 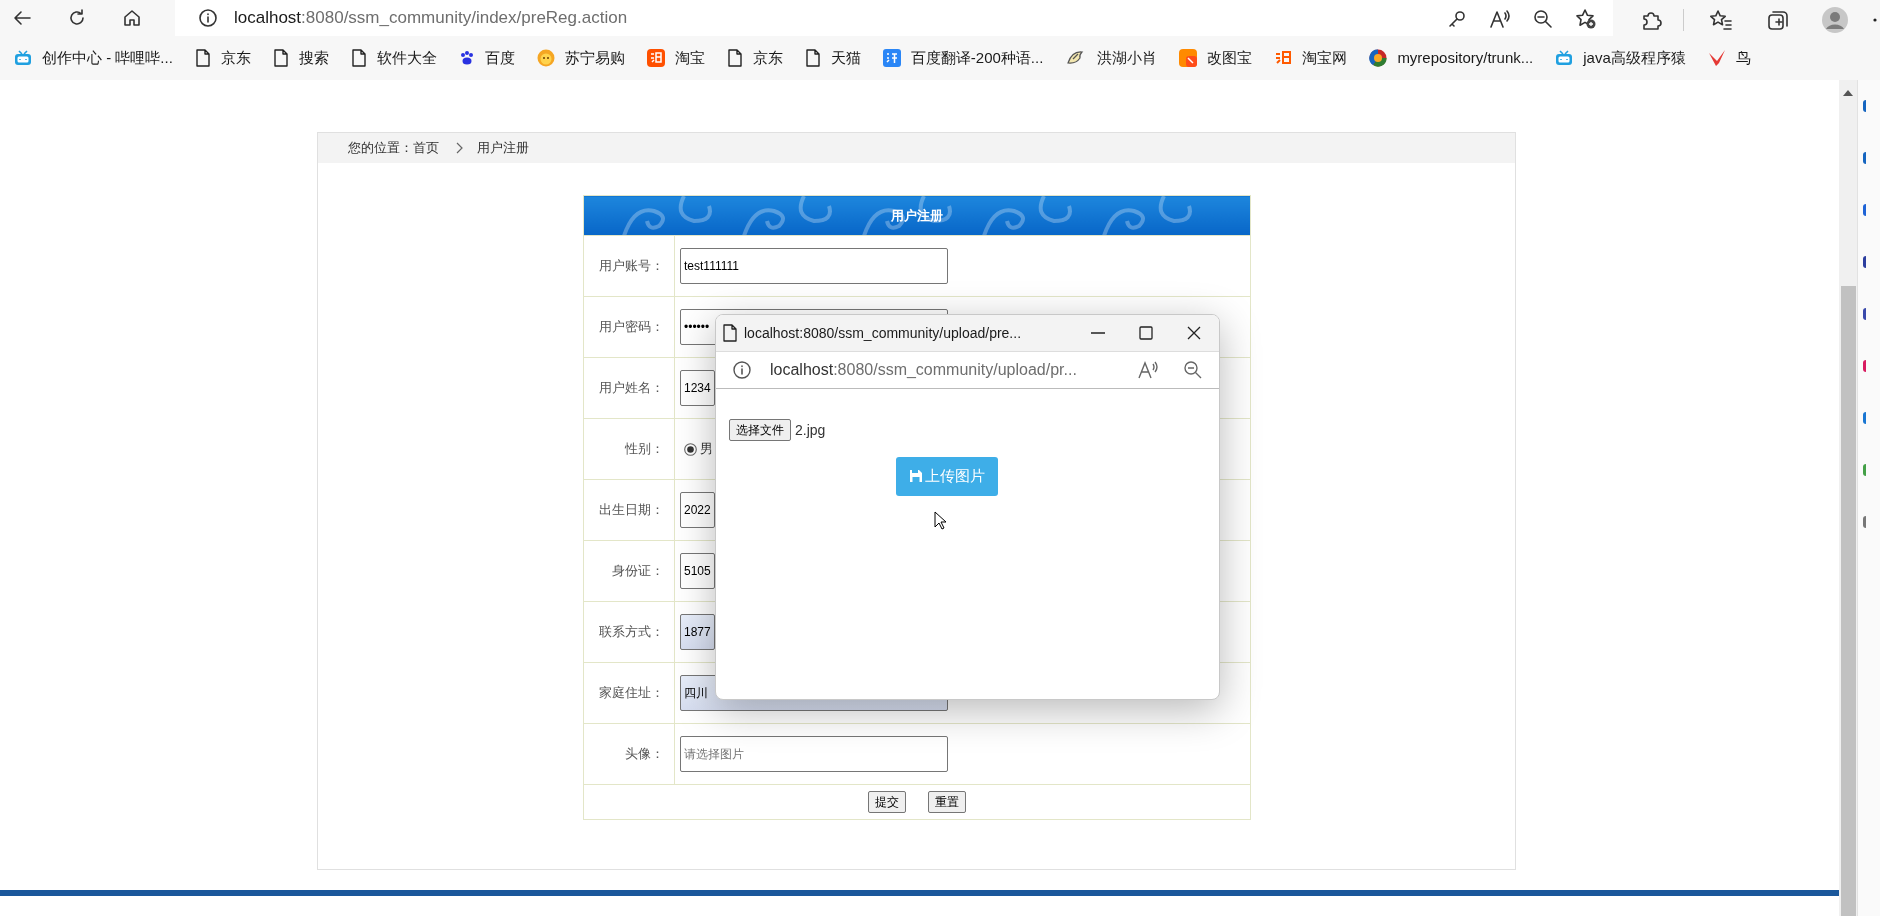 I want to click on file-name: 2.jpg, so click(x=810, y=430).